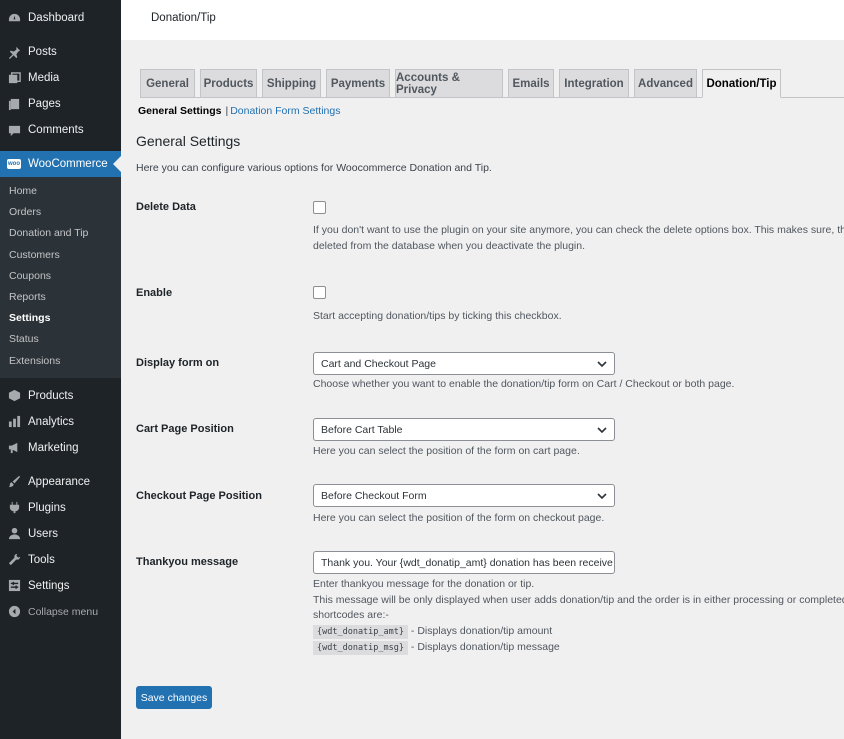  Describe the element at coordinates (185, 429) in the screenshot. I see `cart-page-position-label: Cart Page Position` at that location.